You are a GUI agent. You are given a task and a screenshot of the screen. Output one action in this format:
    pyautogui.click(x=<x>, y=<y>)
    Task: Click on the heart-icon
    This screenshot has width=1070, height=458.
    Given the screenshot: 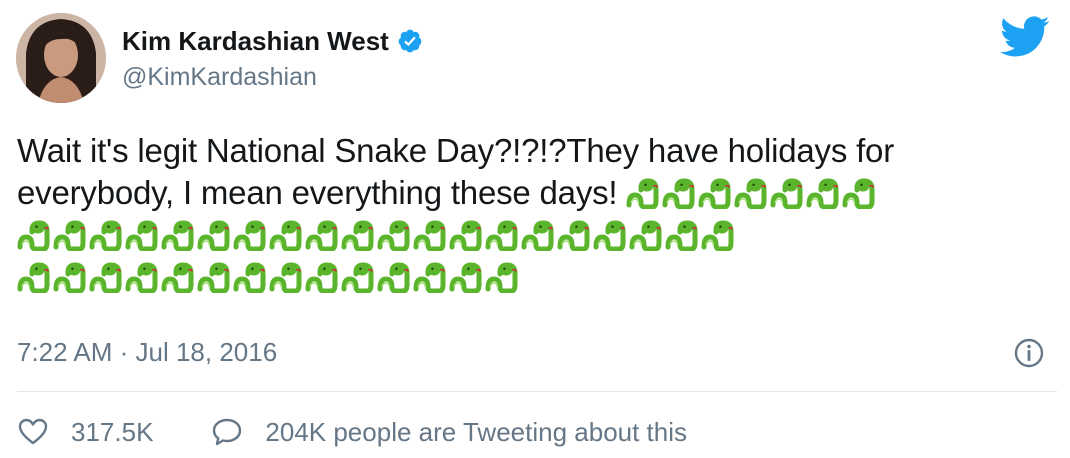 What is the action you would take?
    pyautogui.click(x=33, y=432)
    